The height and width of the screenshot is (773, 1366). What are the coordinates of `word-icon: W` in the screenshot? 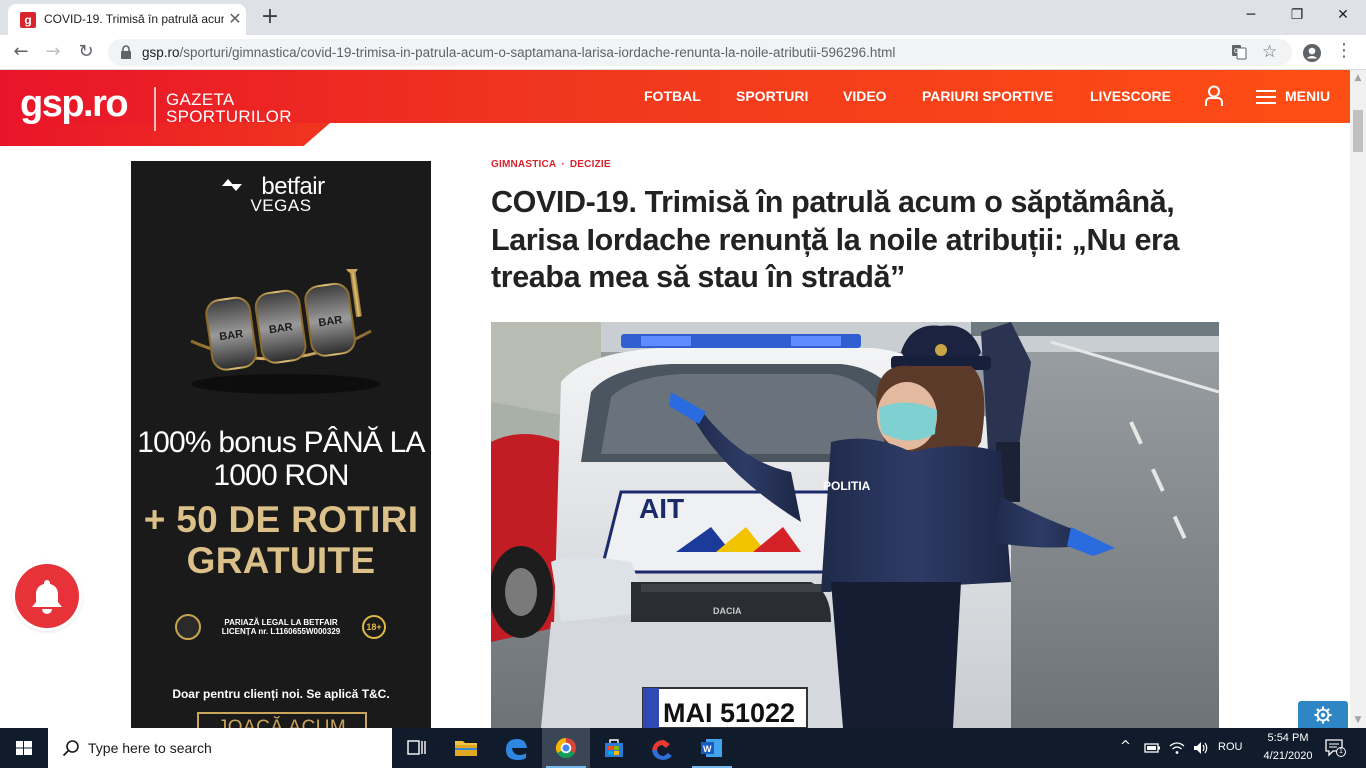 It's located at (711, 748).